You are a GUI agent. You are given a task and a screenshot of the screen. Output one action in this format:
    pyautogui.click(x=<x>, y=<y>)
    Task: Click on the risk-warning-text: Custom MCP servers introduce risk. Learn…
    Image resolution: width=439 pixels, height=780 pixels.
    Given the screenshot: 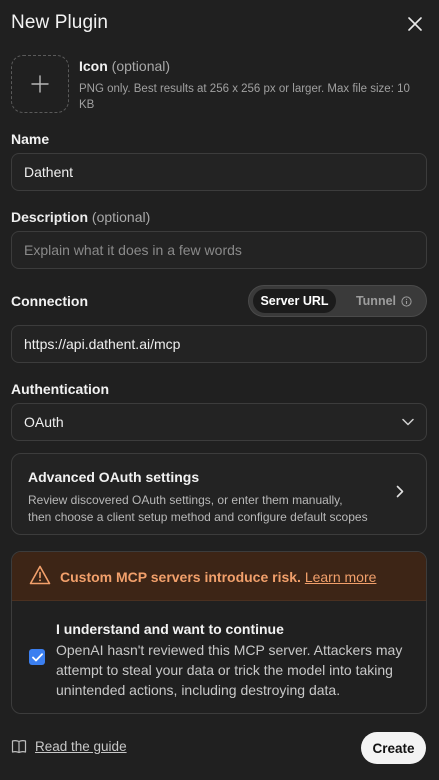 What is the action you would take?
    pyautogui.click(x=218, y=577)
    